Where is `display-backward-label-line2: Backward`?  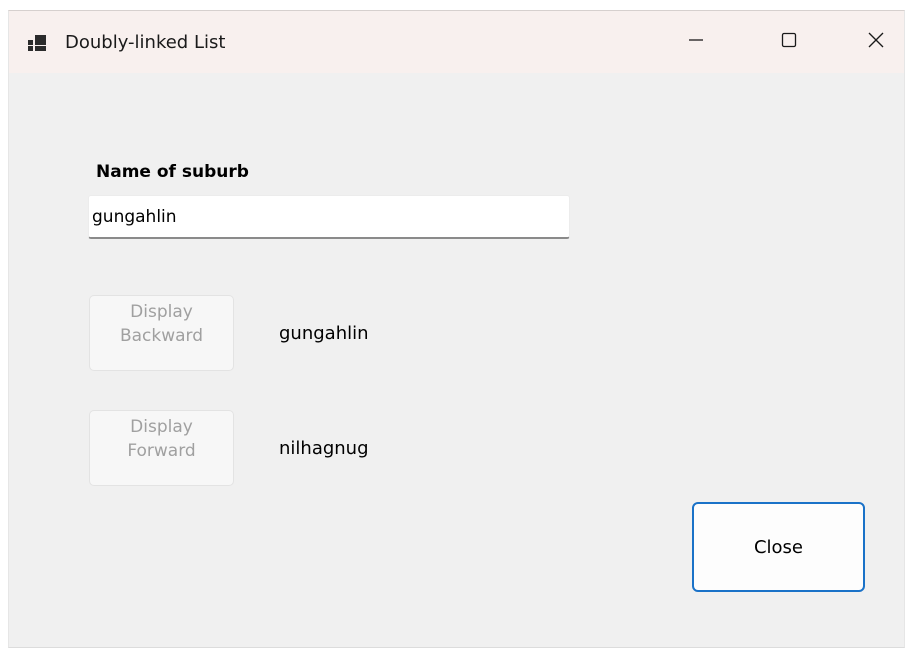 display-backward-label-line2: Backward is located at coordinates (161, 336).